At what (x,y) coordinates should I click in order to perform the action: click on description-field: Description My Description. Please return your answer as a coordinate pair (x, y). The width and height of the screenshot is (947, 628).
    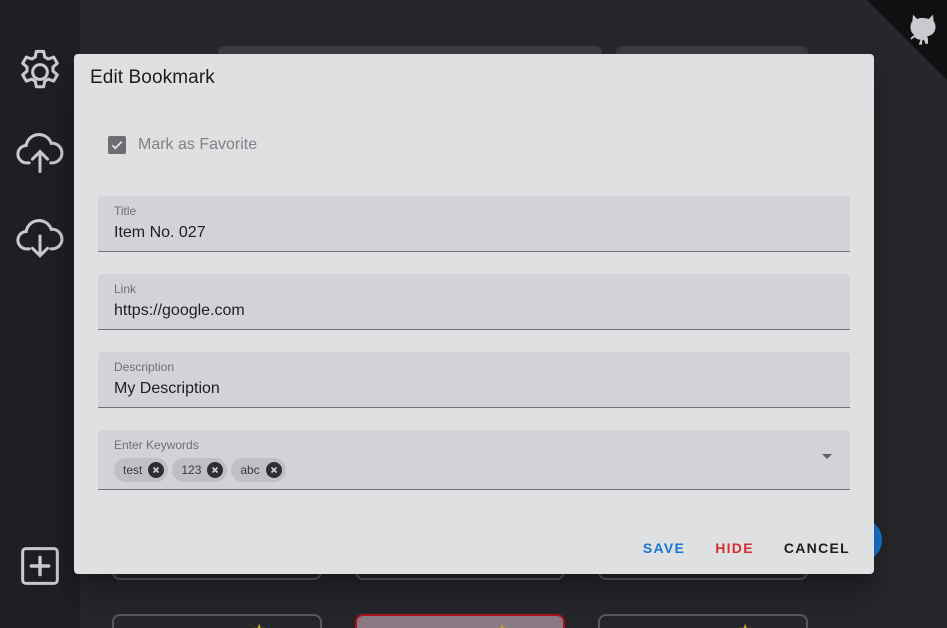
    Looking at the image, I should click on (474, 380).